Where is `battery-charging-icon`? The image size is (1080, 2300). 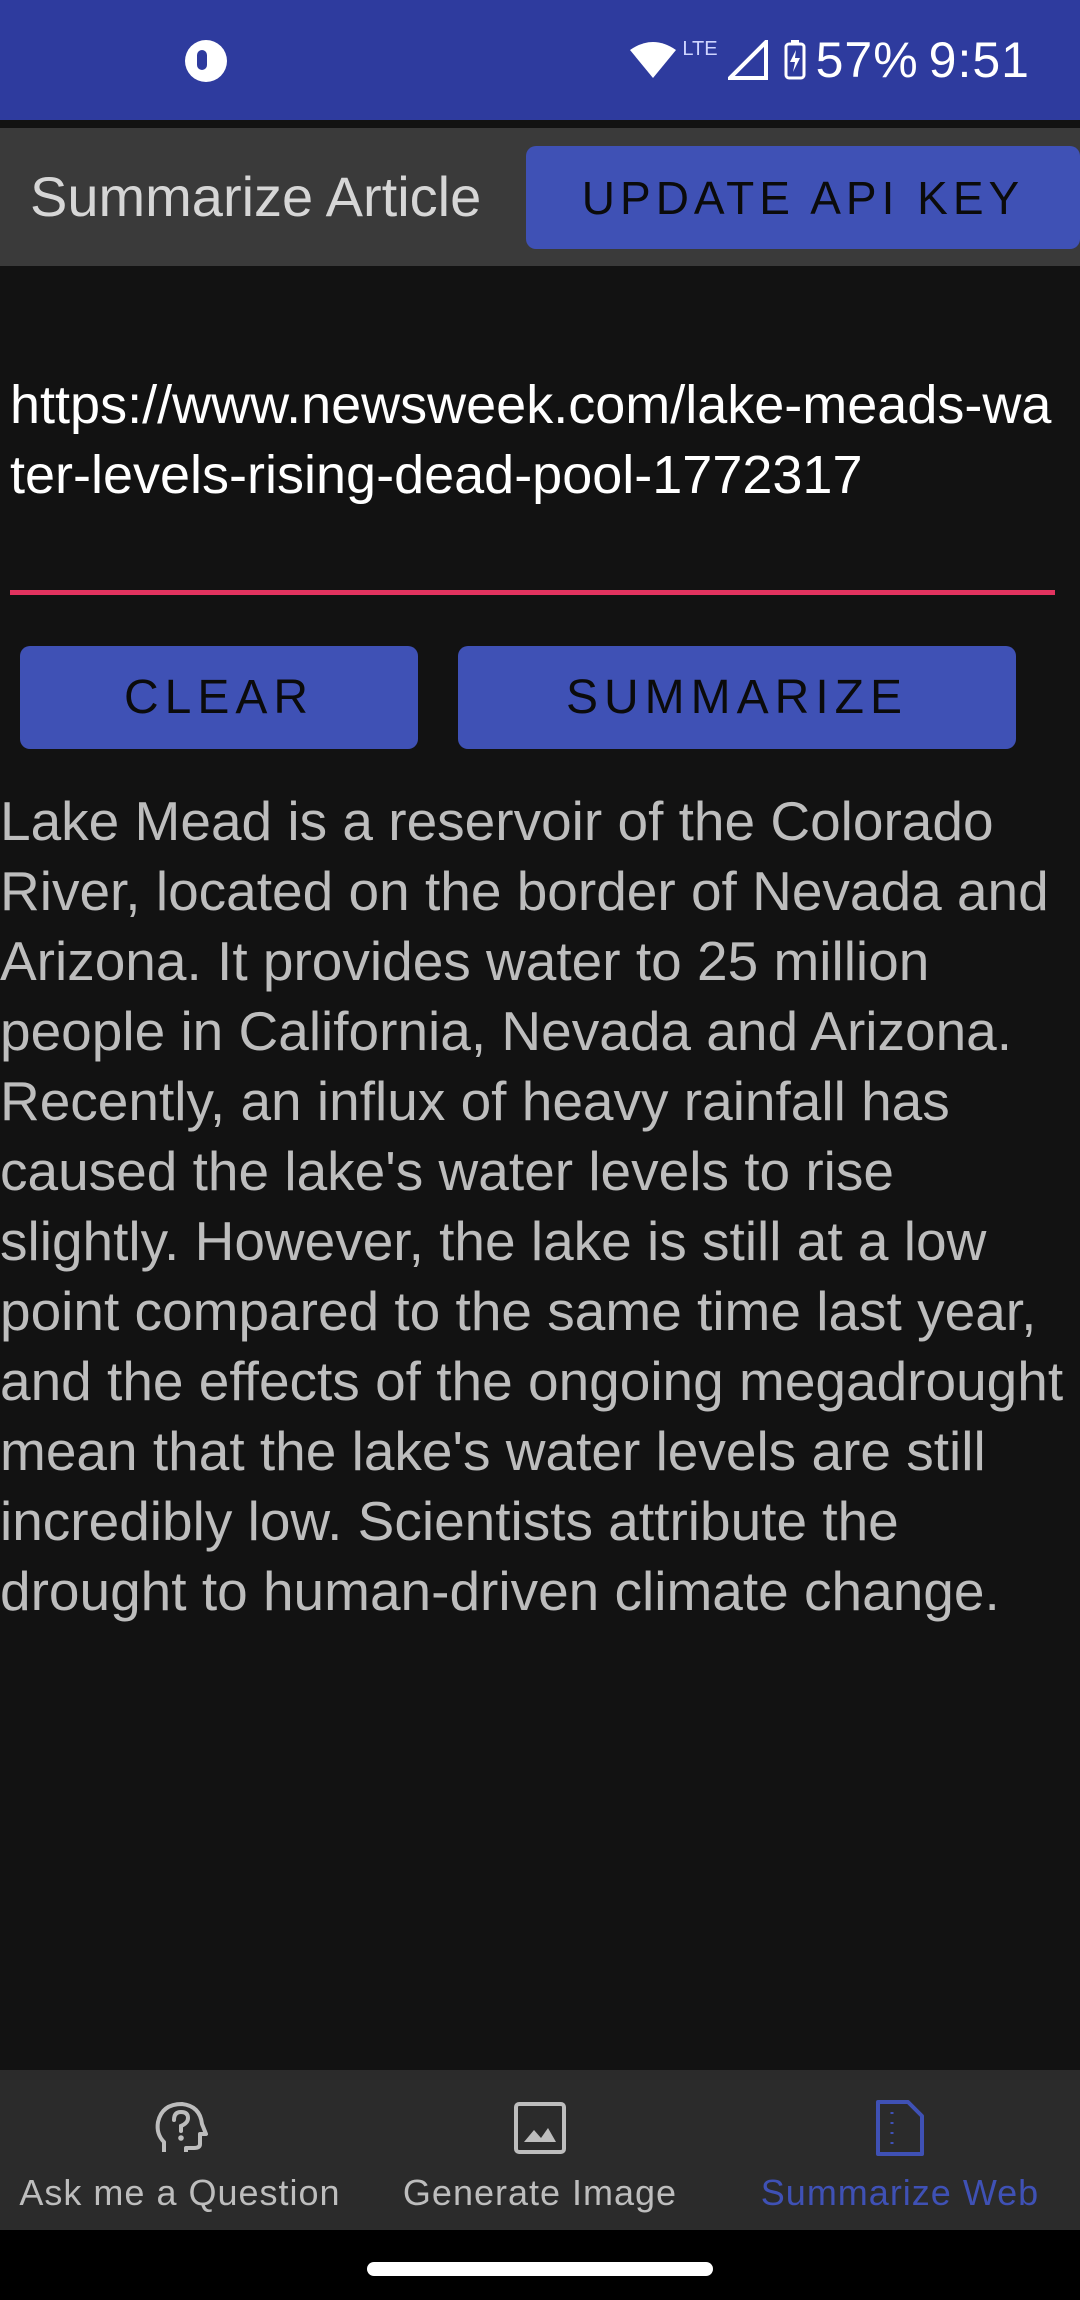
battery-charging-icon is located at coordinates (795, 60).